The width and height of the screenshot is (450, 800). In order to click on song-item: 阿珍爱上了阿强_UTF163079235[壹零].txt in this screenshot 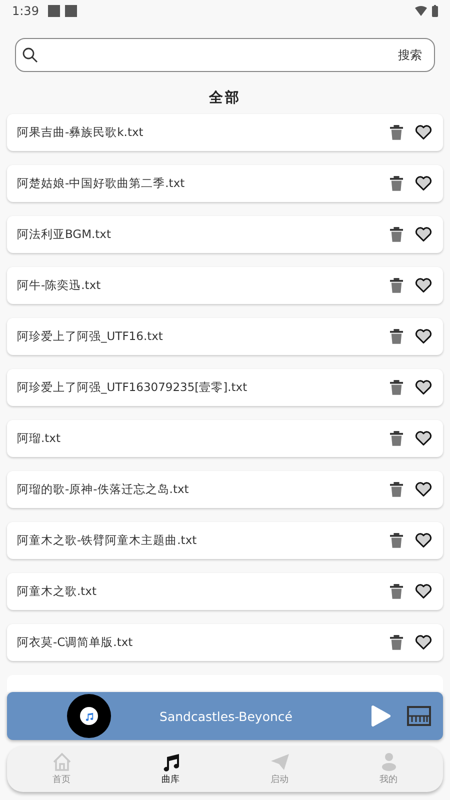, I will do `click(225, 387)`.